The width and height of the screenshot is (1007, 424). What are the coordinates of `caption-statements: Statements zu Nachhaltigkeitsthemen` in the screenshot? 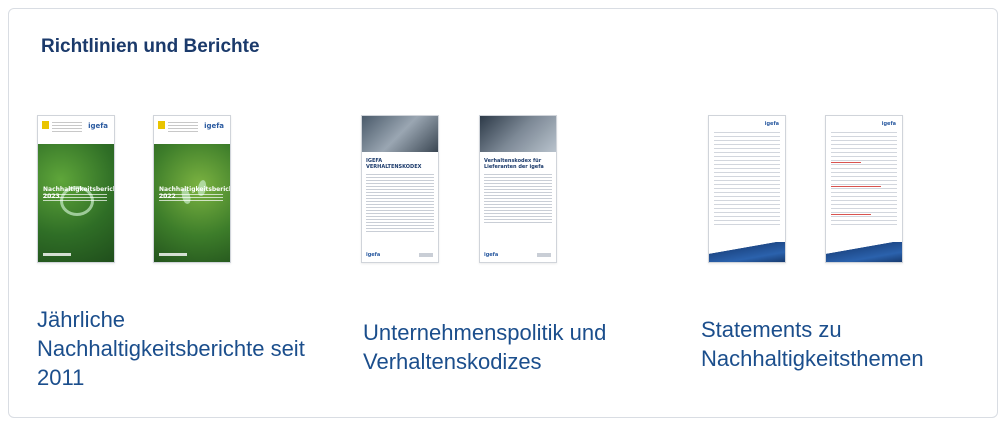 It's located at (846, 344).